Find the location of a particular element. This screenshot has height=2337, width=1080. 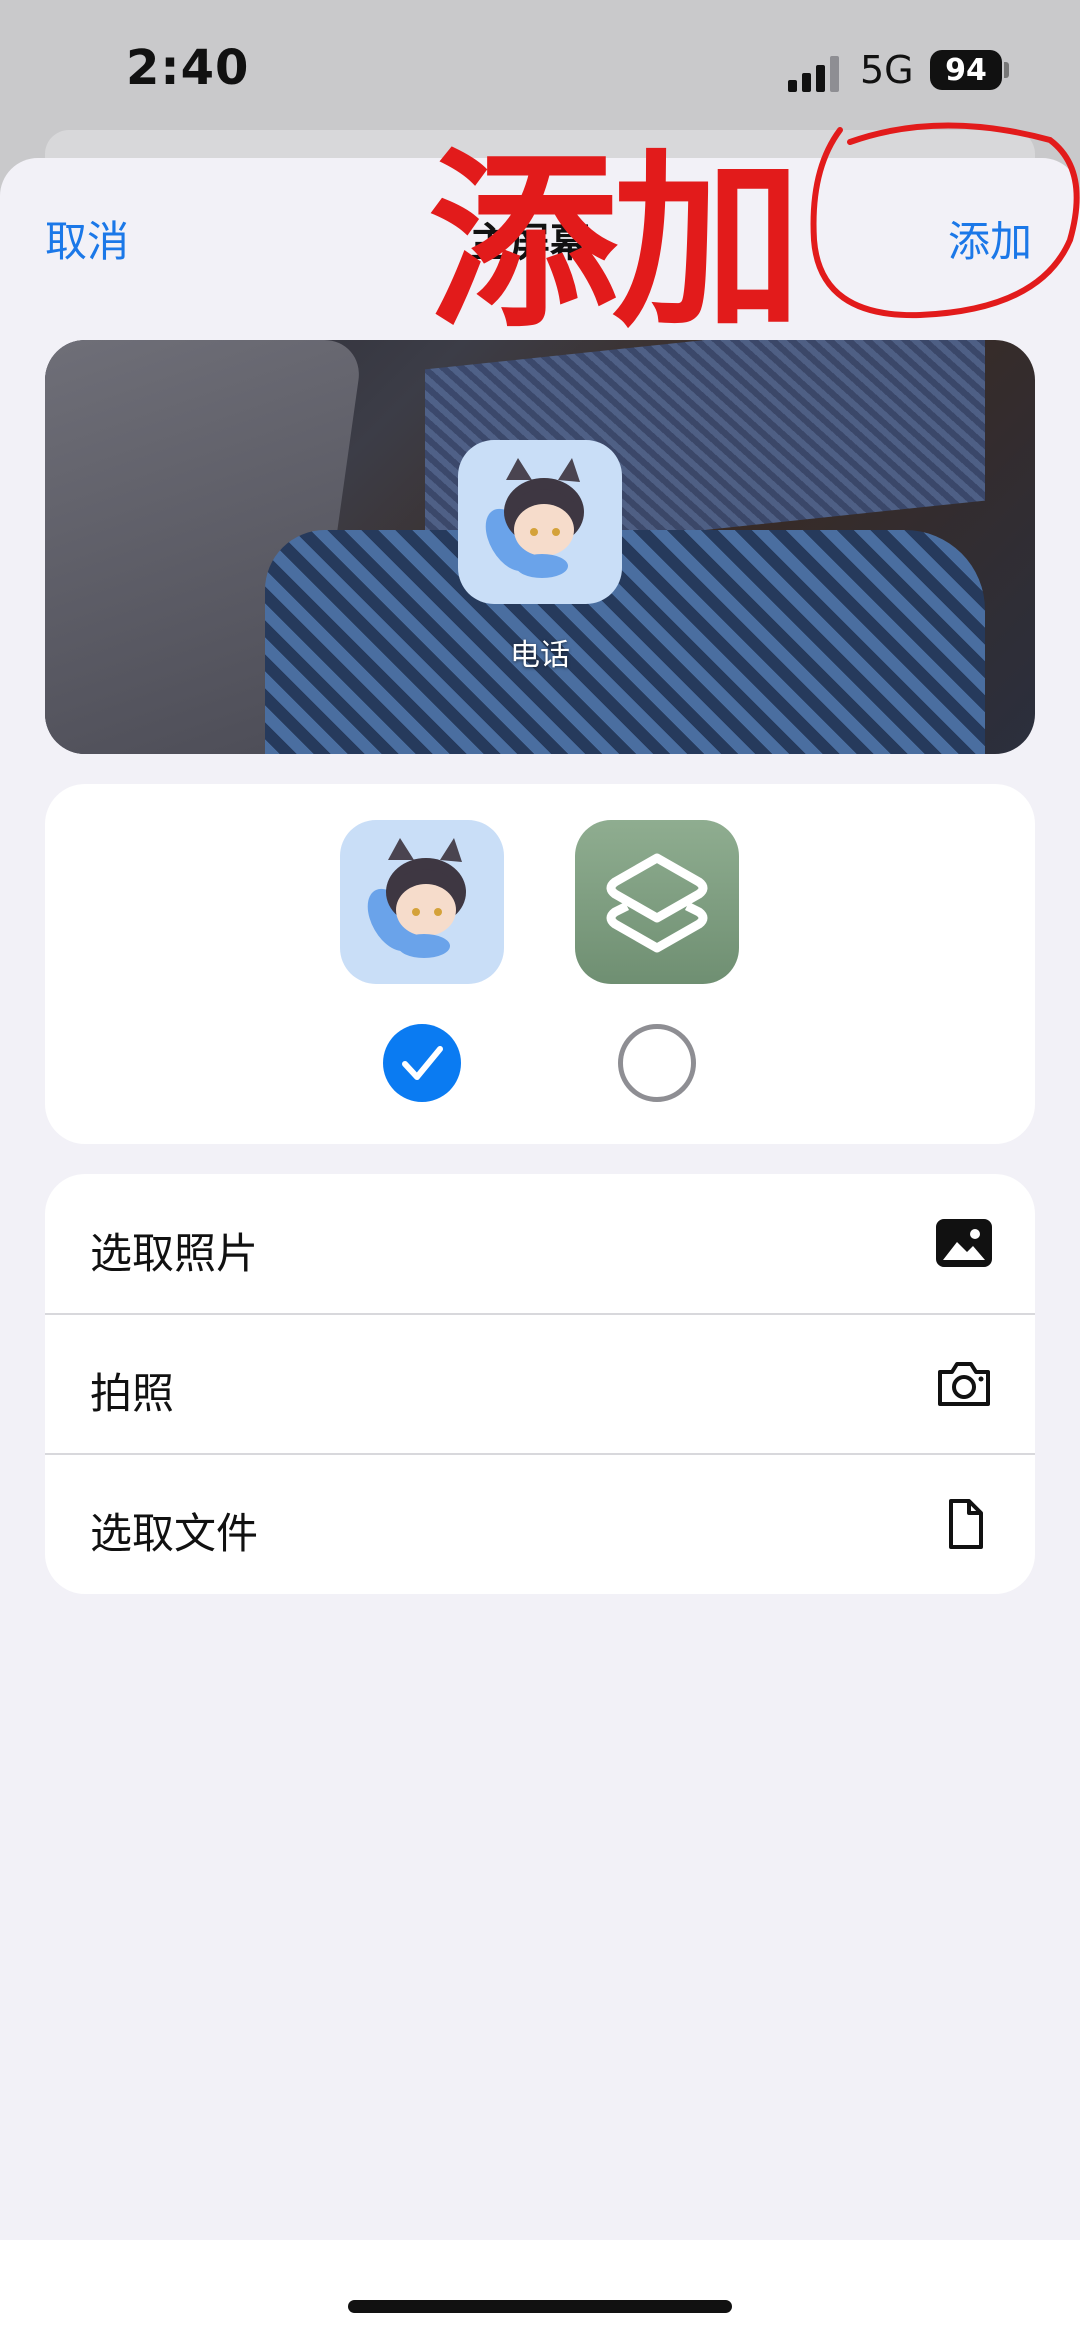

app-name-label: 电话 is located at coordinates (540, 655).